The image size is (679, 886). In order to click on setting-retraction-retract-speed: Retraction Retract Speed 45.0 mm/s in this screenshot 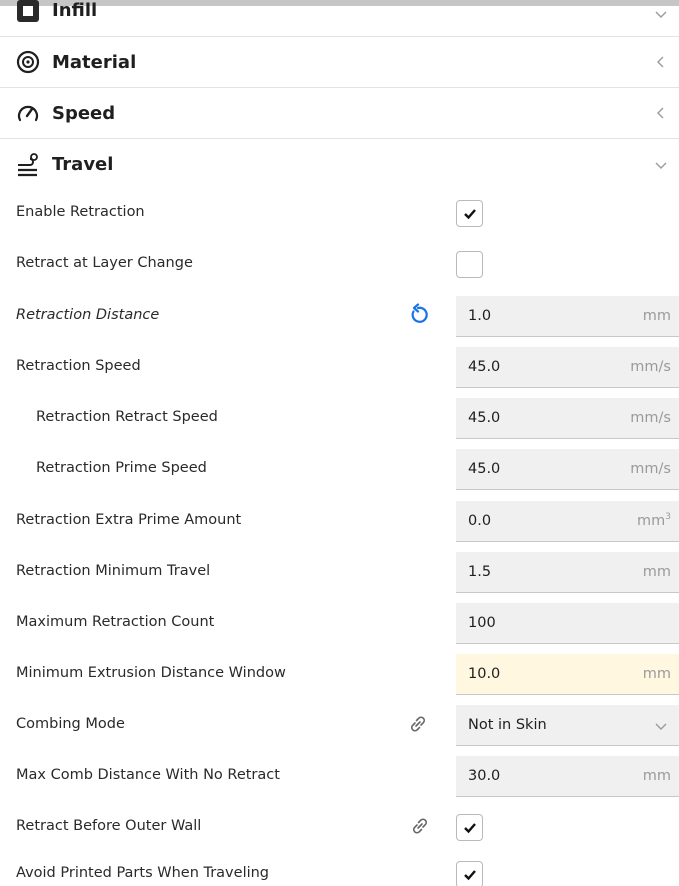, I will do `click(339, 417)`.